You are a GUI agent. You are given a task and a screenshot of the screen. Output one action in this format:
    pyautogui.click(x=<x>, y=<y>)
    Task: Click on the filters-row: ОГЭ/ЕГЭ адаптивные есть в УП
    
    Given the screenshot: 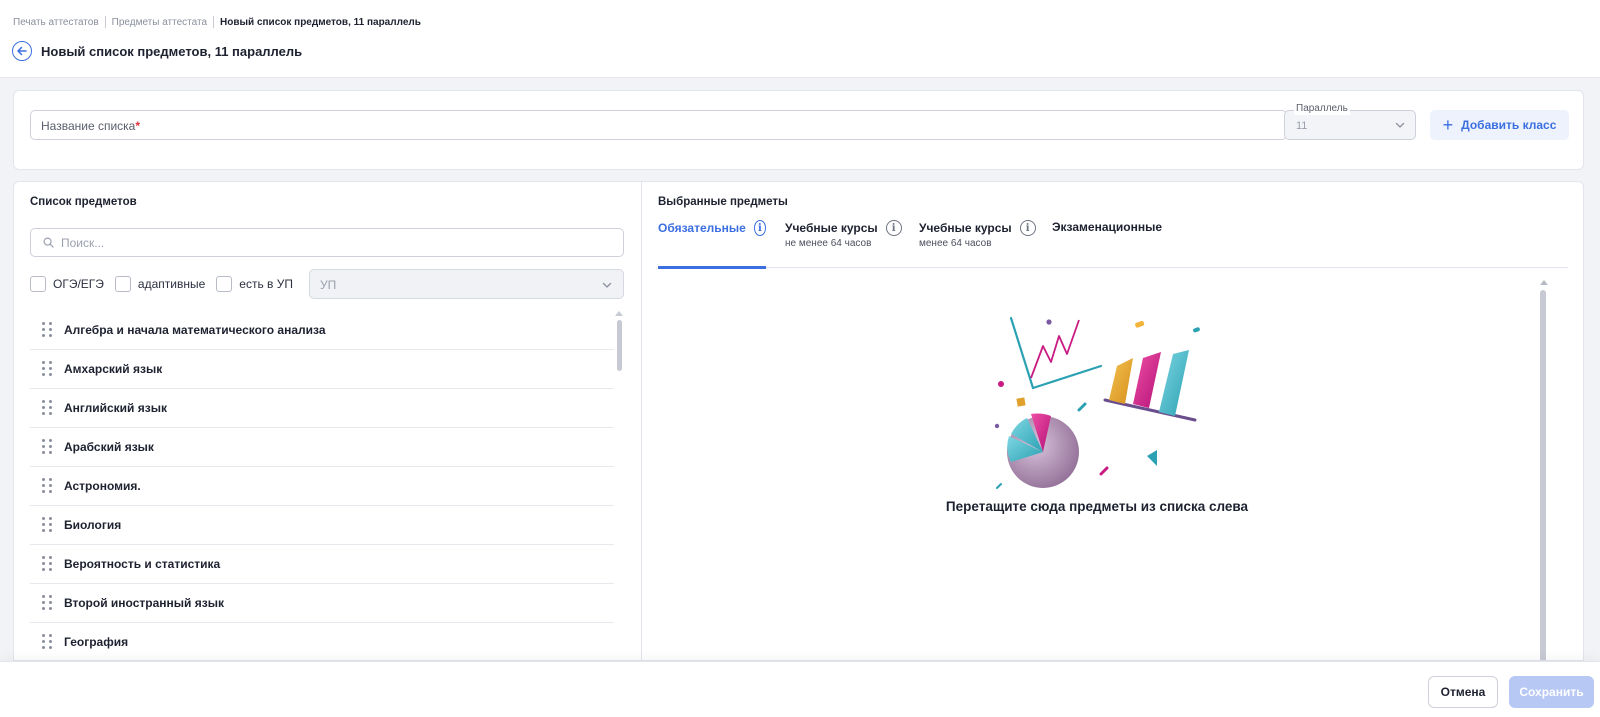 What is the action you would take?
    pyautogui.click(x=167, y=284)
    